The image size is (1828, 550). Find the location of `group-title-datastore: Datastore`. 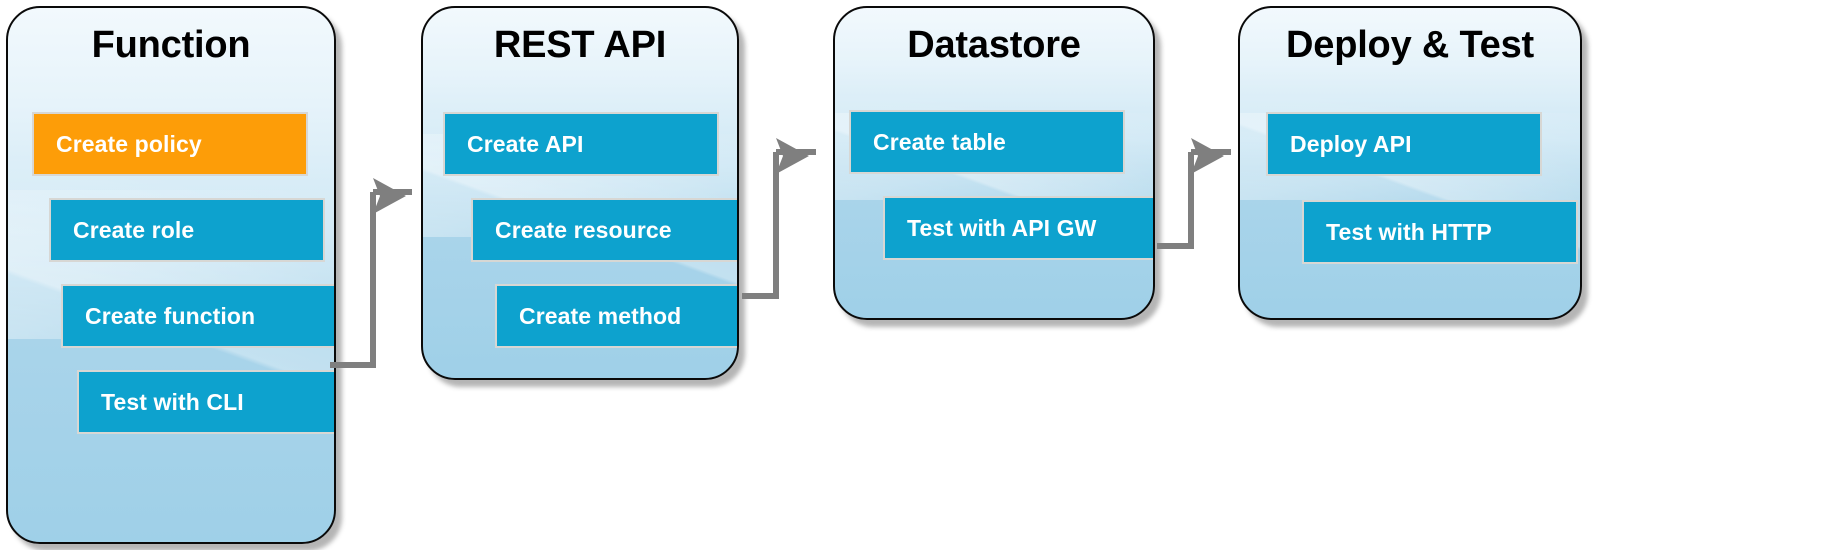

group-title-datastore: Datastore is located at coordinates (994, 45).